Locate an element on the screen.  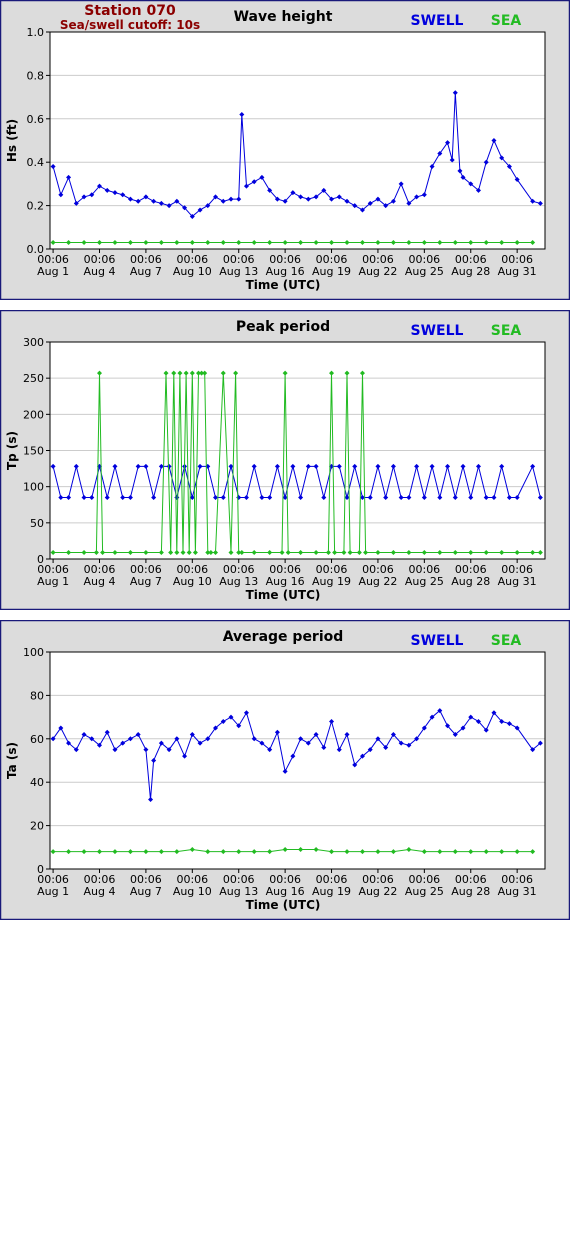
y-tick-label: 80 is located at coordinates (37, 695).